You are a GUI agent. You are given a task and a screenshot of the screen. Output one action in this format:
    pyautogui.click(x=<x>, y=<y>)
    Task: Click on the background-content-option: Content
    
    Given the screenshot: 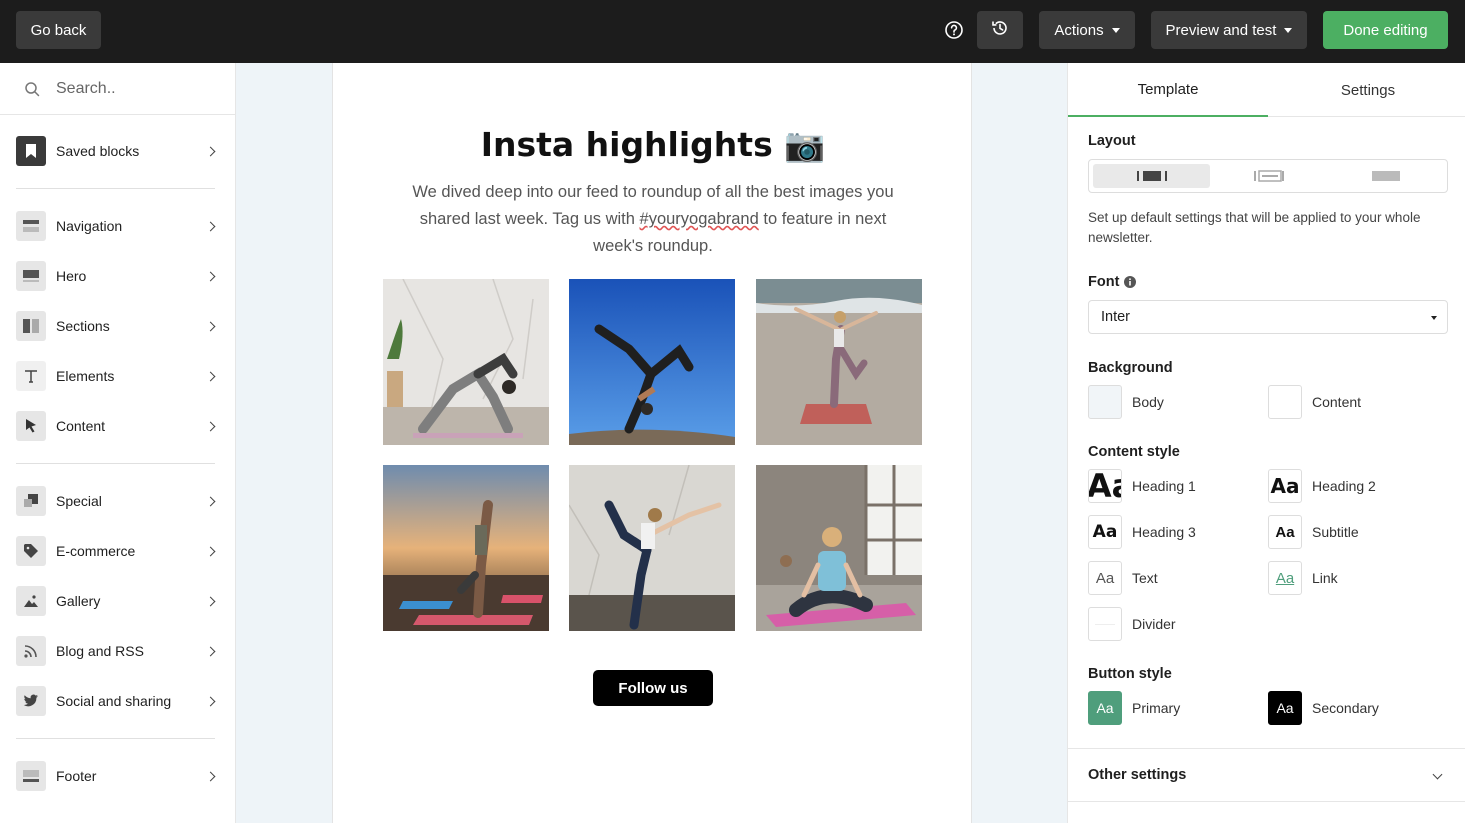 What is the action you would take?
    pyautogui.click(x=1314, y=402)
    